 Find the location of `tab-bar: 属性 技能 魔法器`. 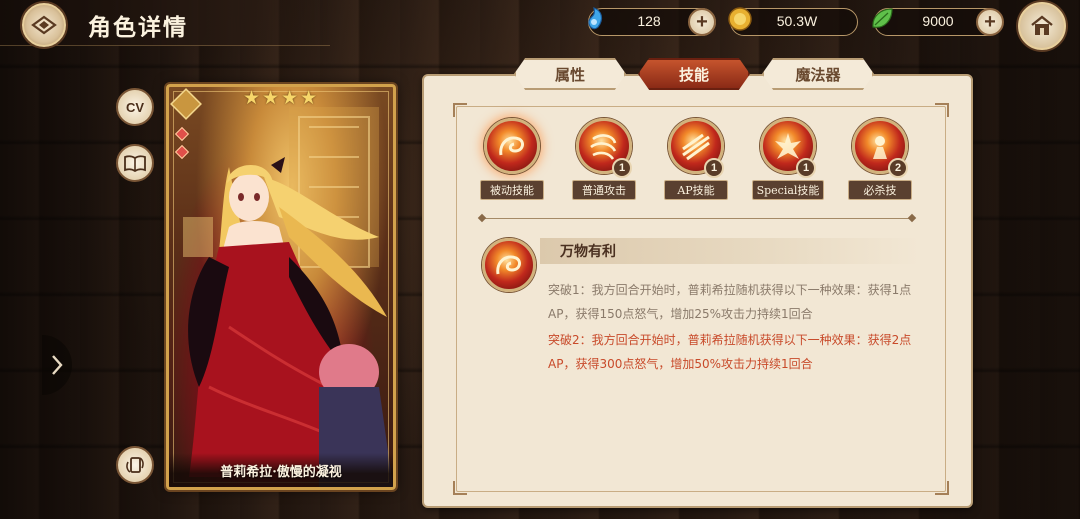

tab-bar: 属性 技能 魔法器 is located at coordinates (694, 74).